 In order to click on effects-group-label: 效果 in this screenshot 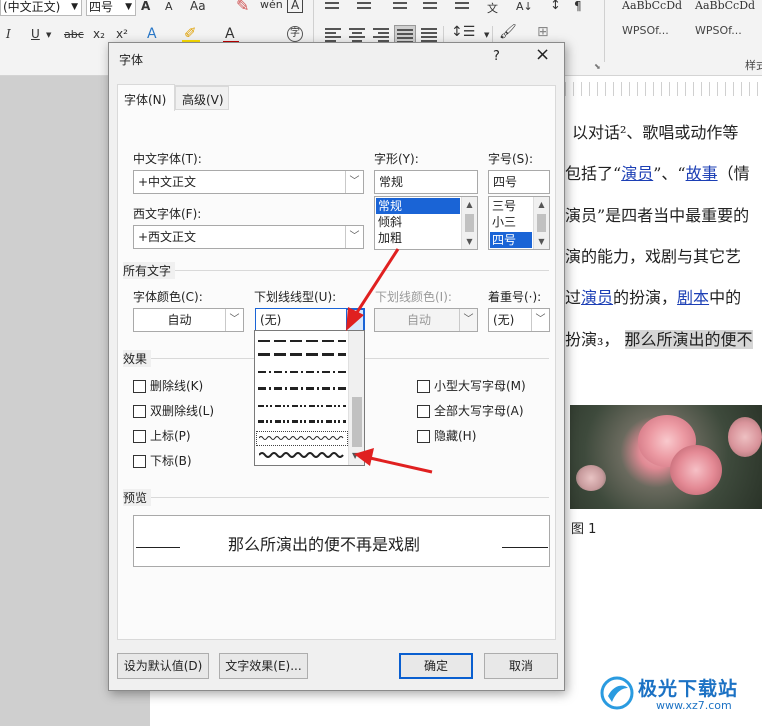, I will do `click(137, 358)`.